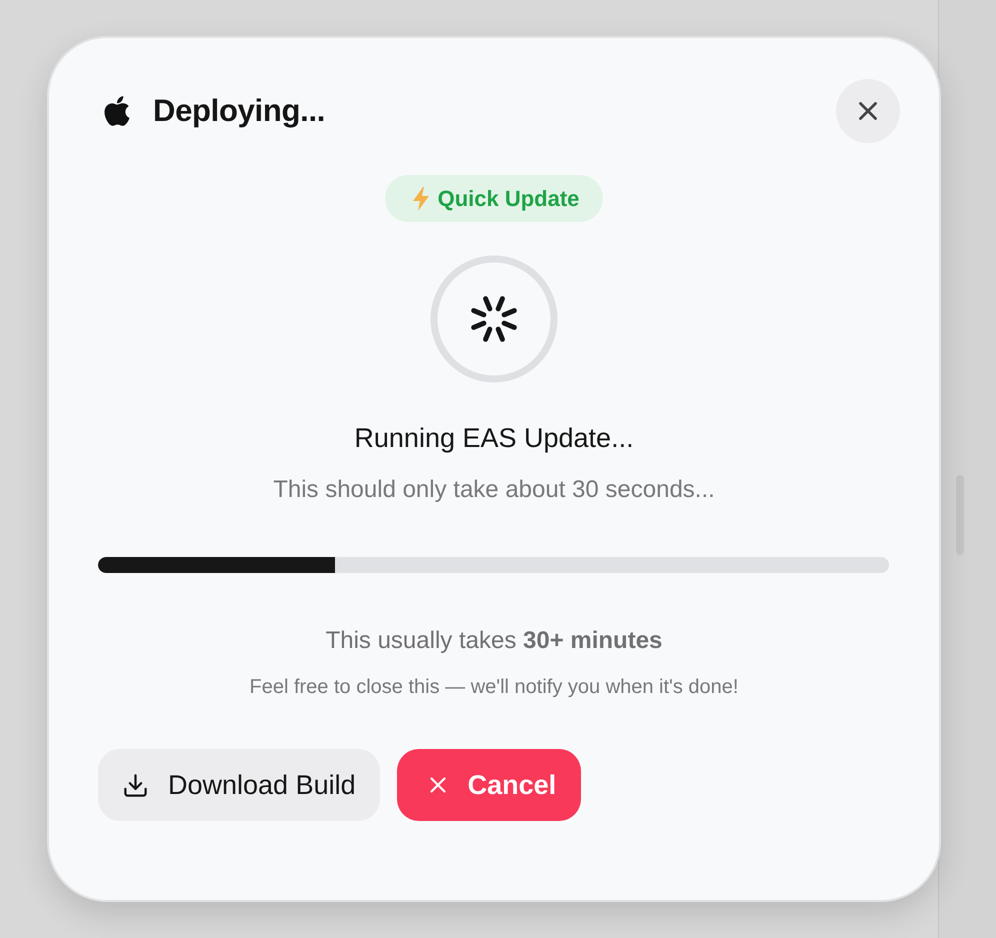  I want to click on cancel-button: Cancel, so click(489, 785).